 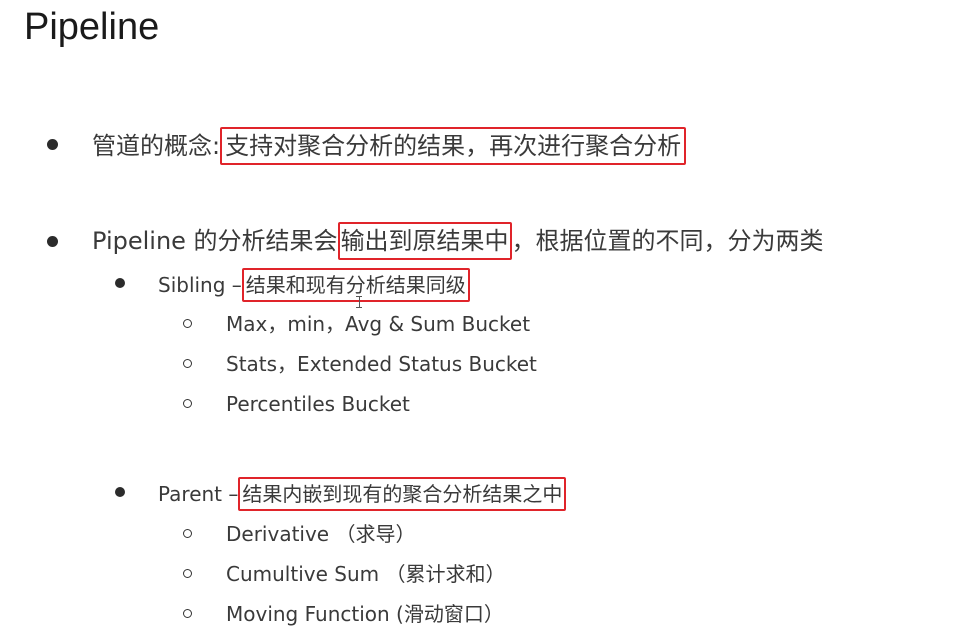 What do you see at coordinates (198, 494) in the screenshot?
I see `parent-prefix: Parent –` at bounding box center [198, 494].